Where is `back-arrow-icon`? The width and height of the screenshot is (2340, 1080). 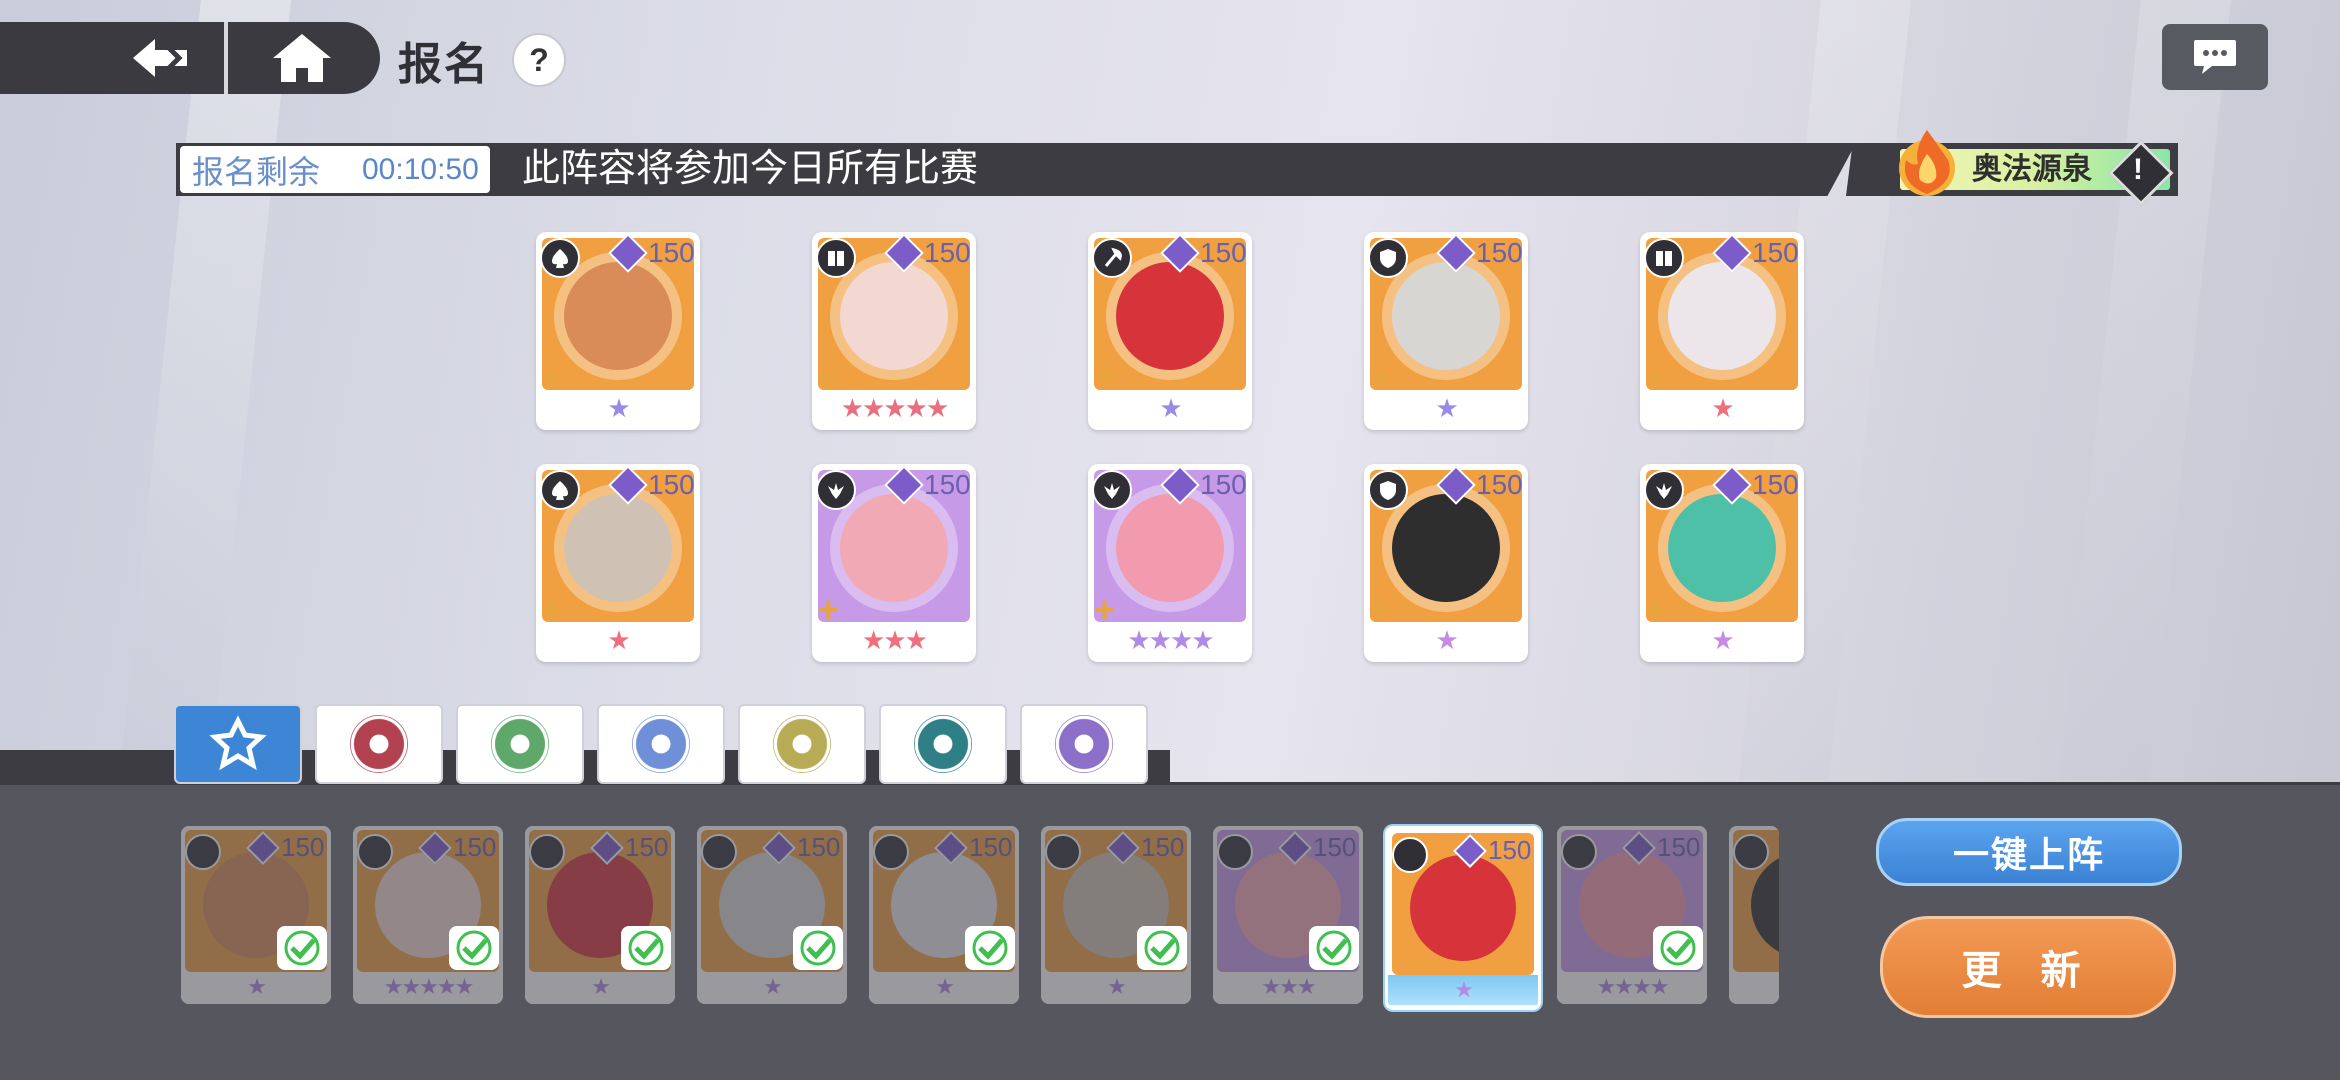 back-arrow-icon is located at coordinates (160, 58).